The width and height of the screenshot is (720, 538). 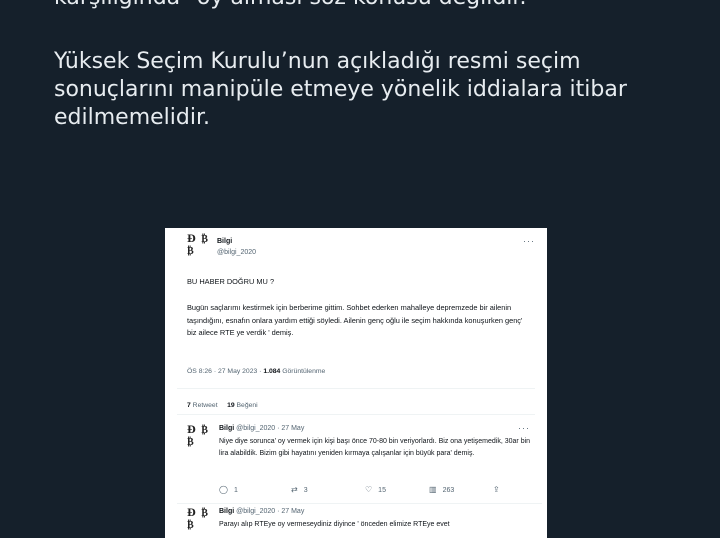 I want to click on view-count: 263, so click(x=448, y=490).